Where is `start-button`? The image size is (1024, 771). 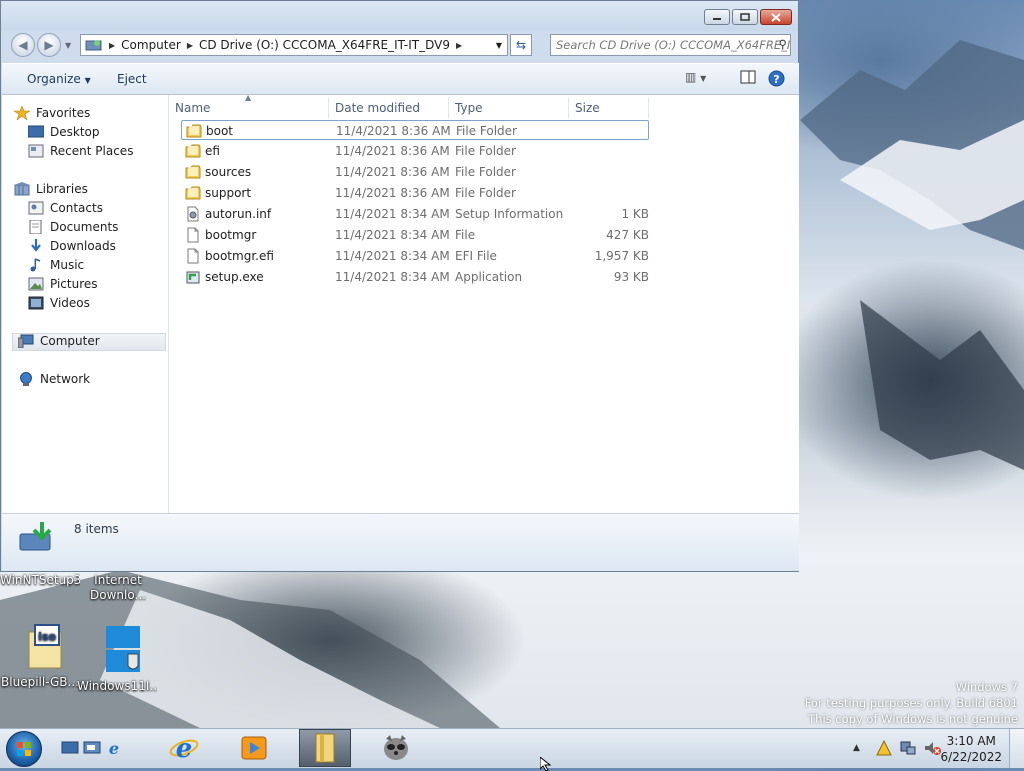
start-button is located at coordinates (24, 749).